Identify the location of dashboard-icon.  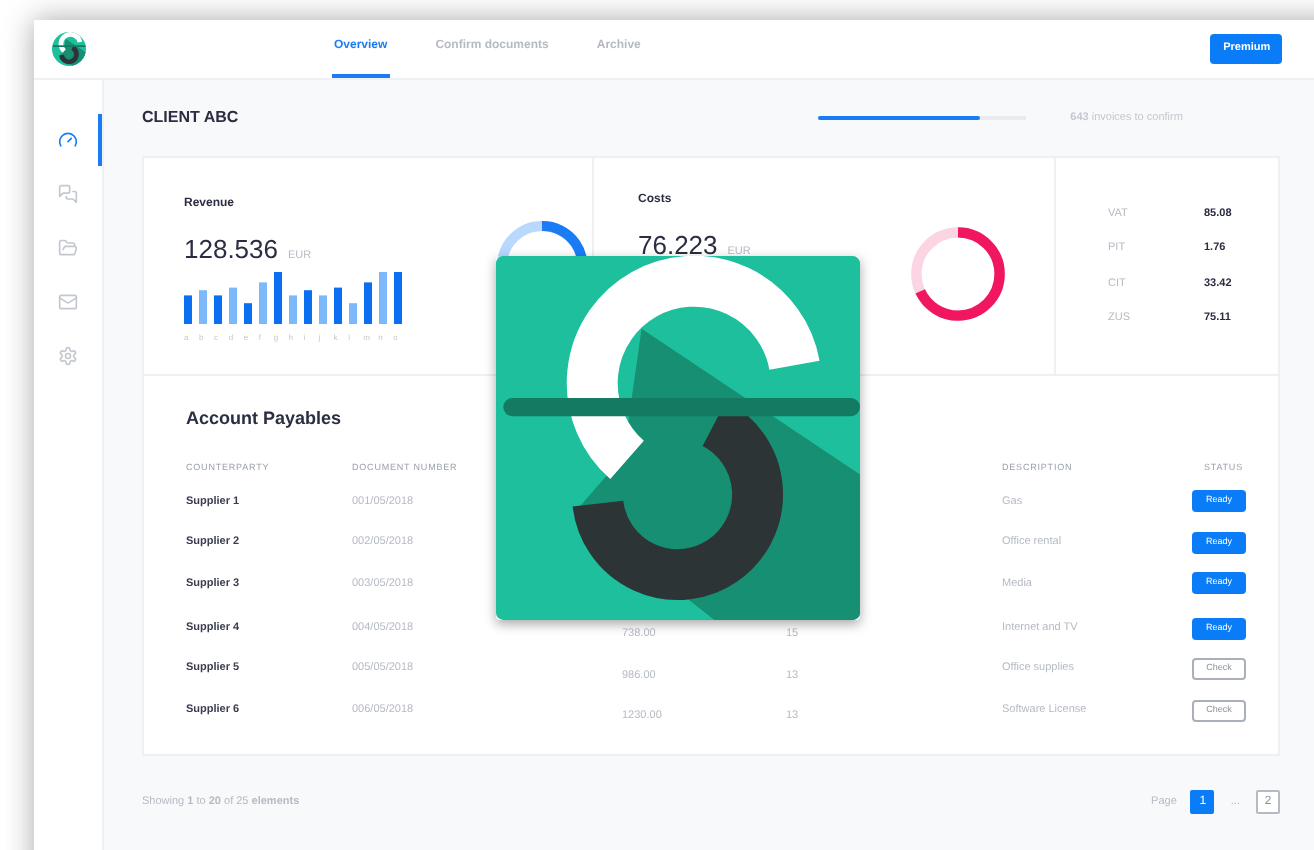
(68, 140).